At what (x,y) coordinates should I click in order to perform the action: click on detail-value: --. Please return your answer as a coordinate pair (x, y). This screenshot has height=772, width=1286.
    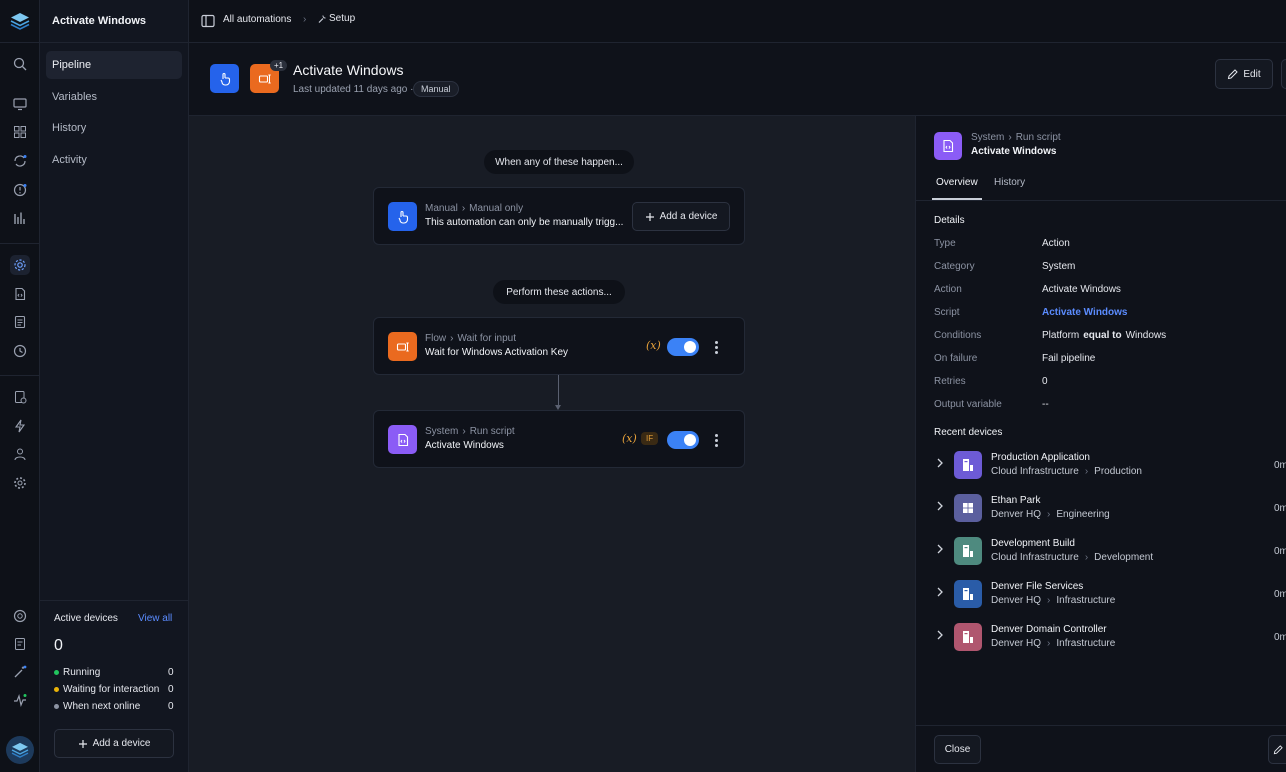
    Looking at the image, I should click on (1045, 404).